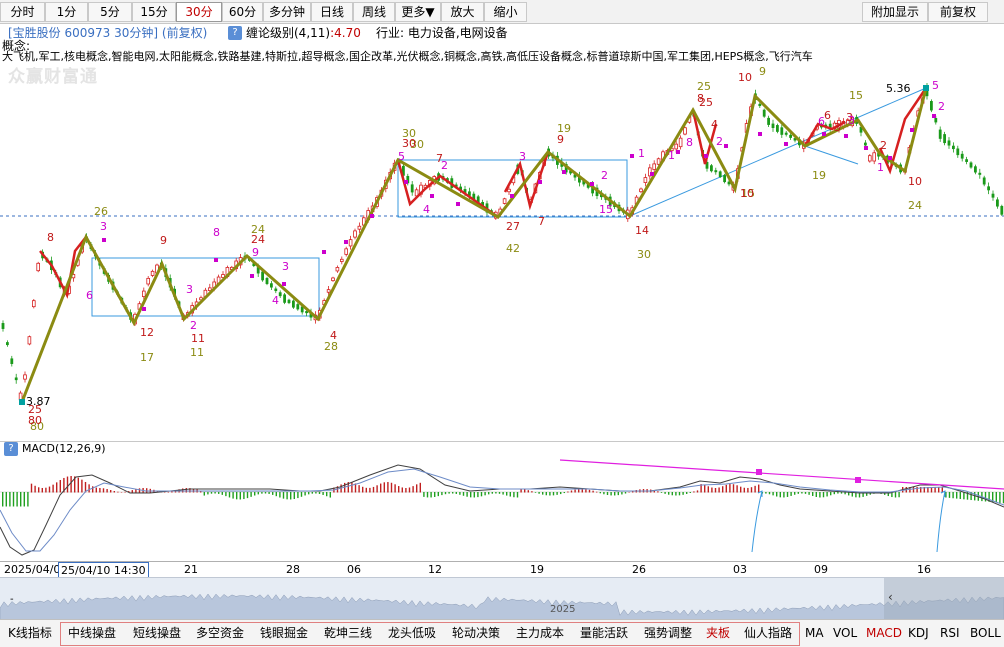 Image resolution: width=1004 pixels, height=647 pixels. Describe the element at coordinates (12, 599) in the screenshot. I see `navigator-handle: -` at that location.